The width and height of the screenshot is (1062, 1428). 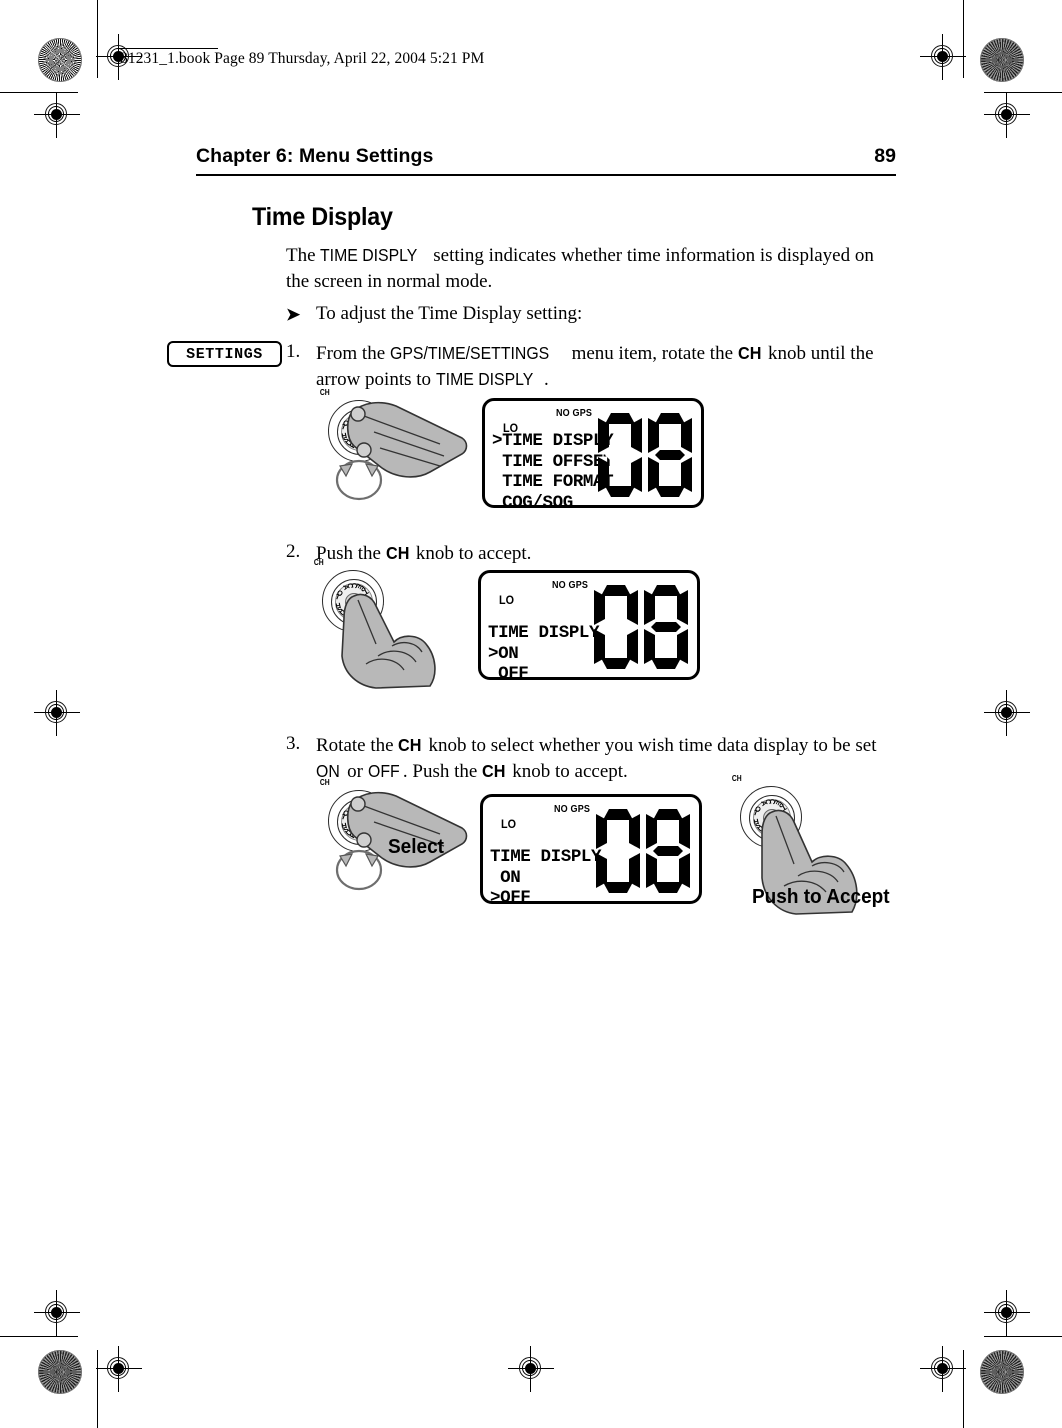 What do you see at coordinates (821, 897) in the screenshot?
I see `push-to-accept-caption: Push to Accept` at bounding box center [821, 897].